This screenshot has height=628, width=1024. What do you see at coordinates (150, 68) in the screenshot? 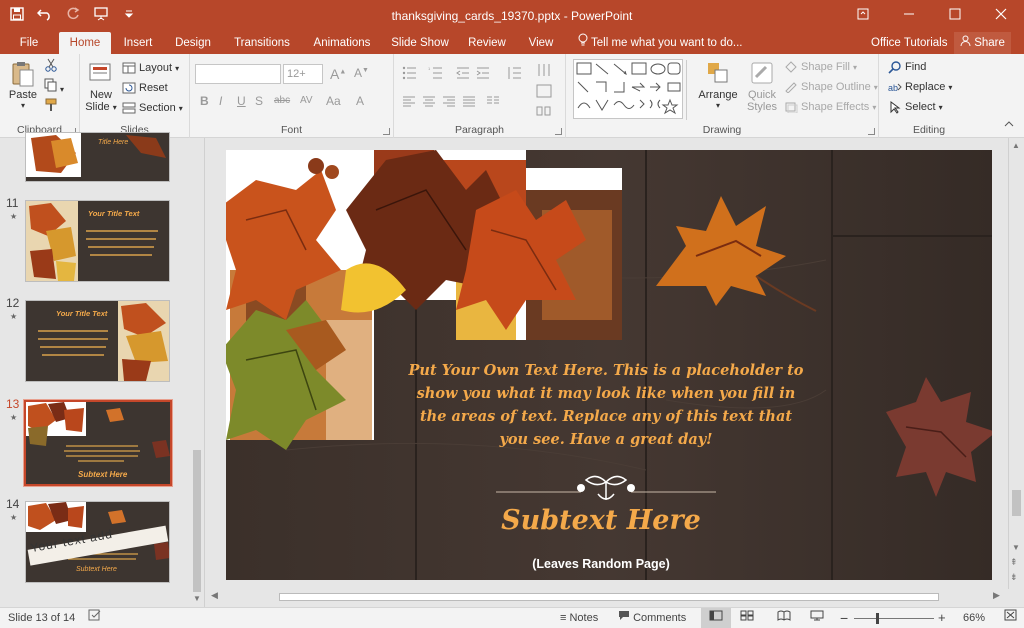
I see `layout-button: Layout ▾` at bounding box center [150, 68].